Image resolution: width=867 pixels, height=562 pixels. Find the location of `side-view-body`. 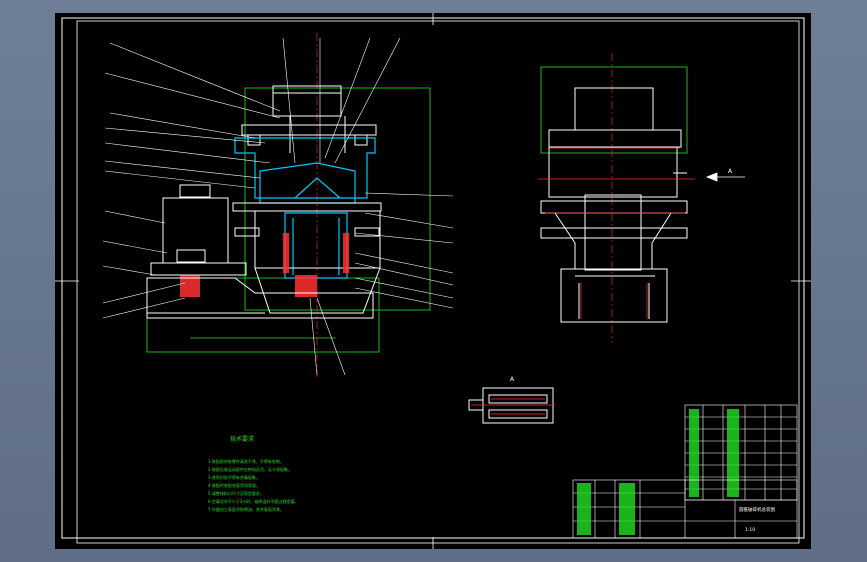

side-view-body is located at coordinates (614, 205).